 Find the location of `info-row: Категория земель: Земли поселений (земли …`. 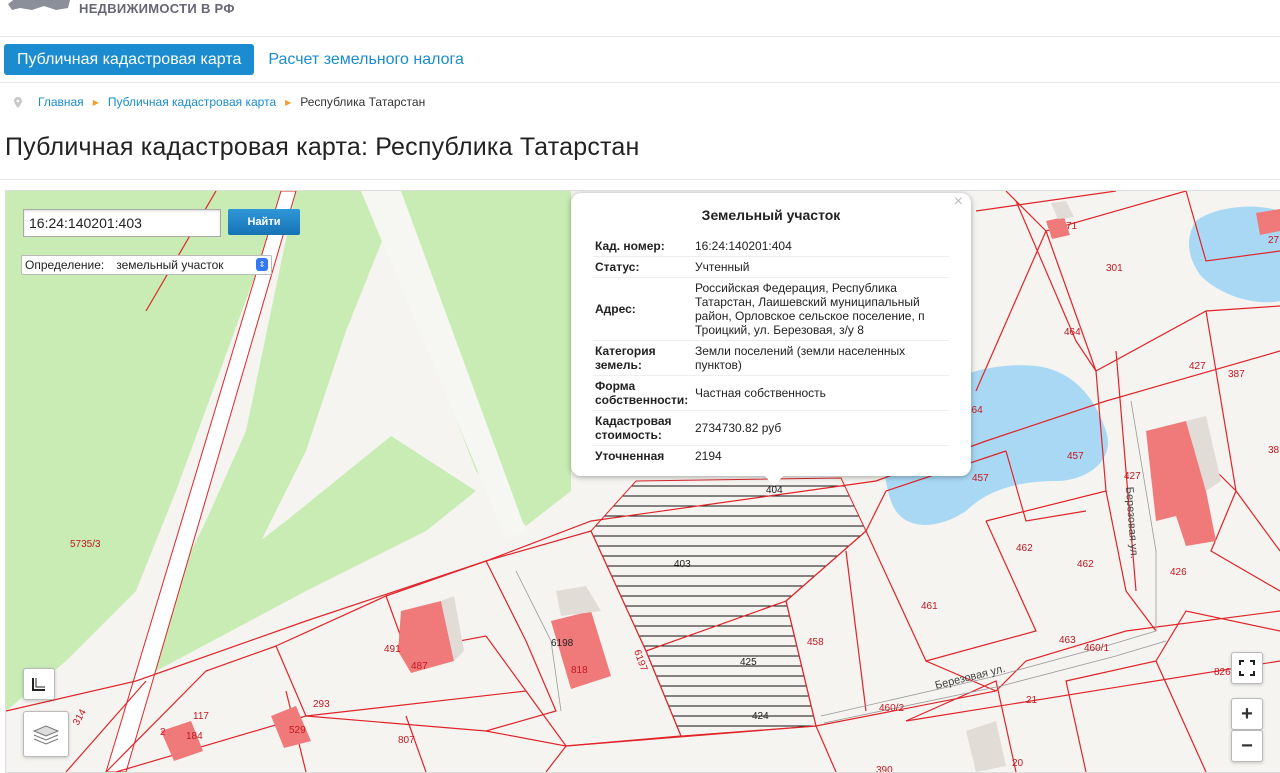

info-row: Категория земель: Земли поселений (земли … is located at coordinates (771, 358).